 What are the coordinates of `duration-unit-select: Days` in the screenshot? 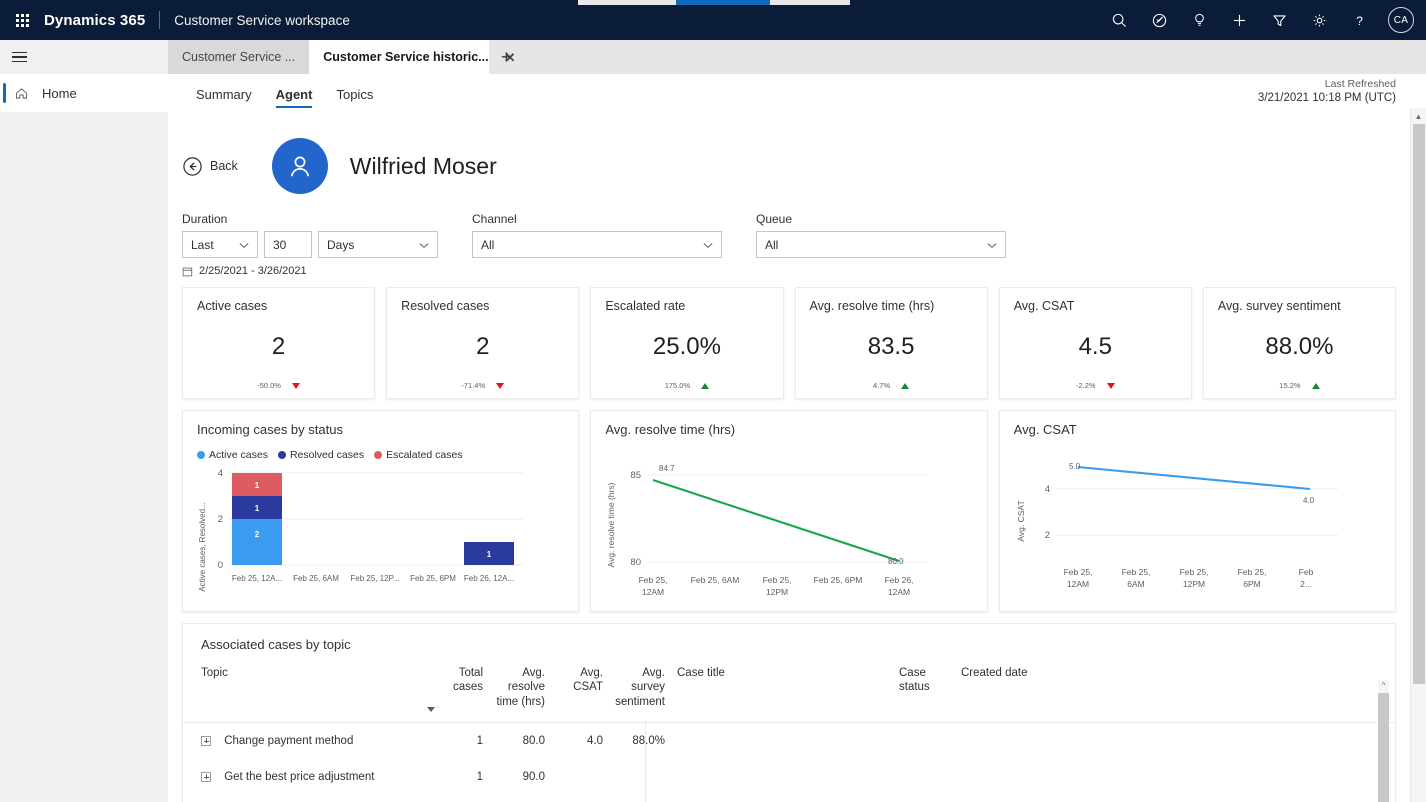 It's located at (378, 244).